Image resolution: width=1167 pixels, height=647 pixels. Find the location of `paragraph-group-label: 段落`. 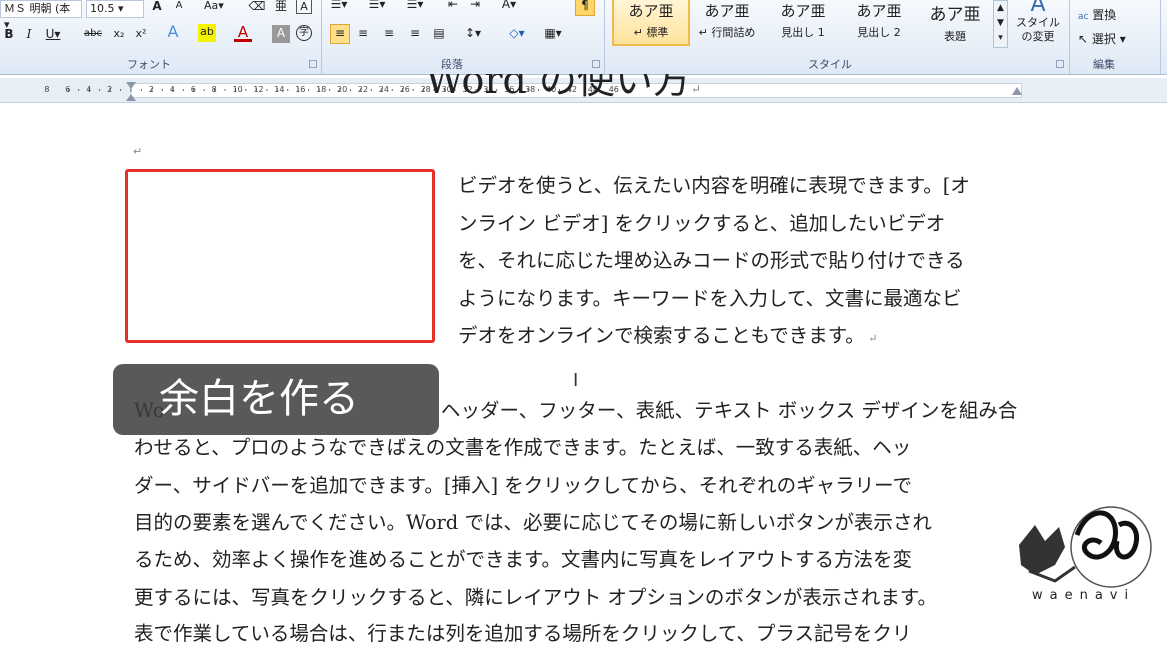

paragraph-group-label: 段落 is located at coordinates (452, 64).